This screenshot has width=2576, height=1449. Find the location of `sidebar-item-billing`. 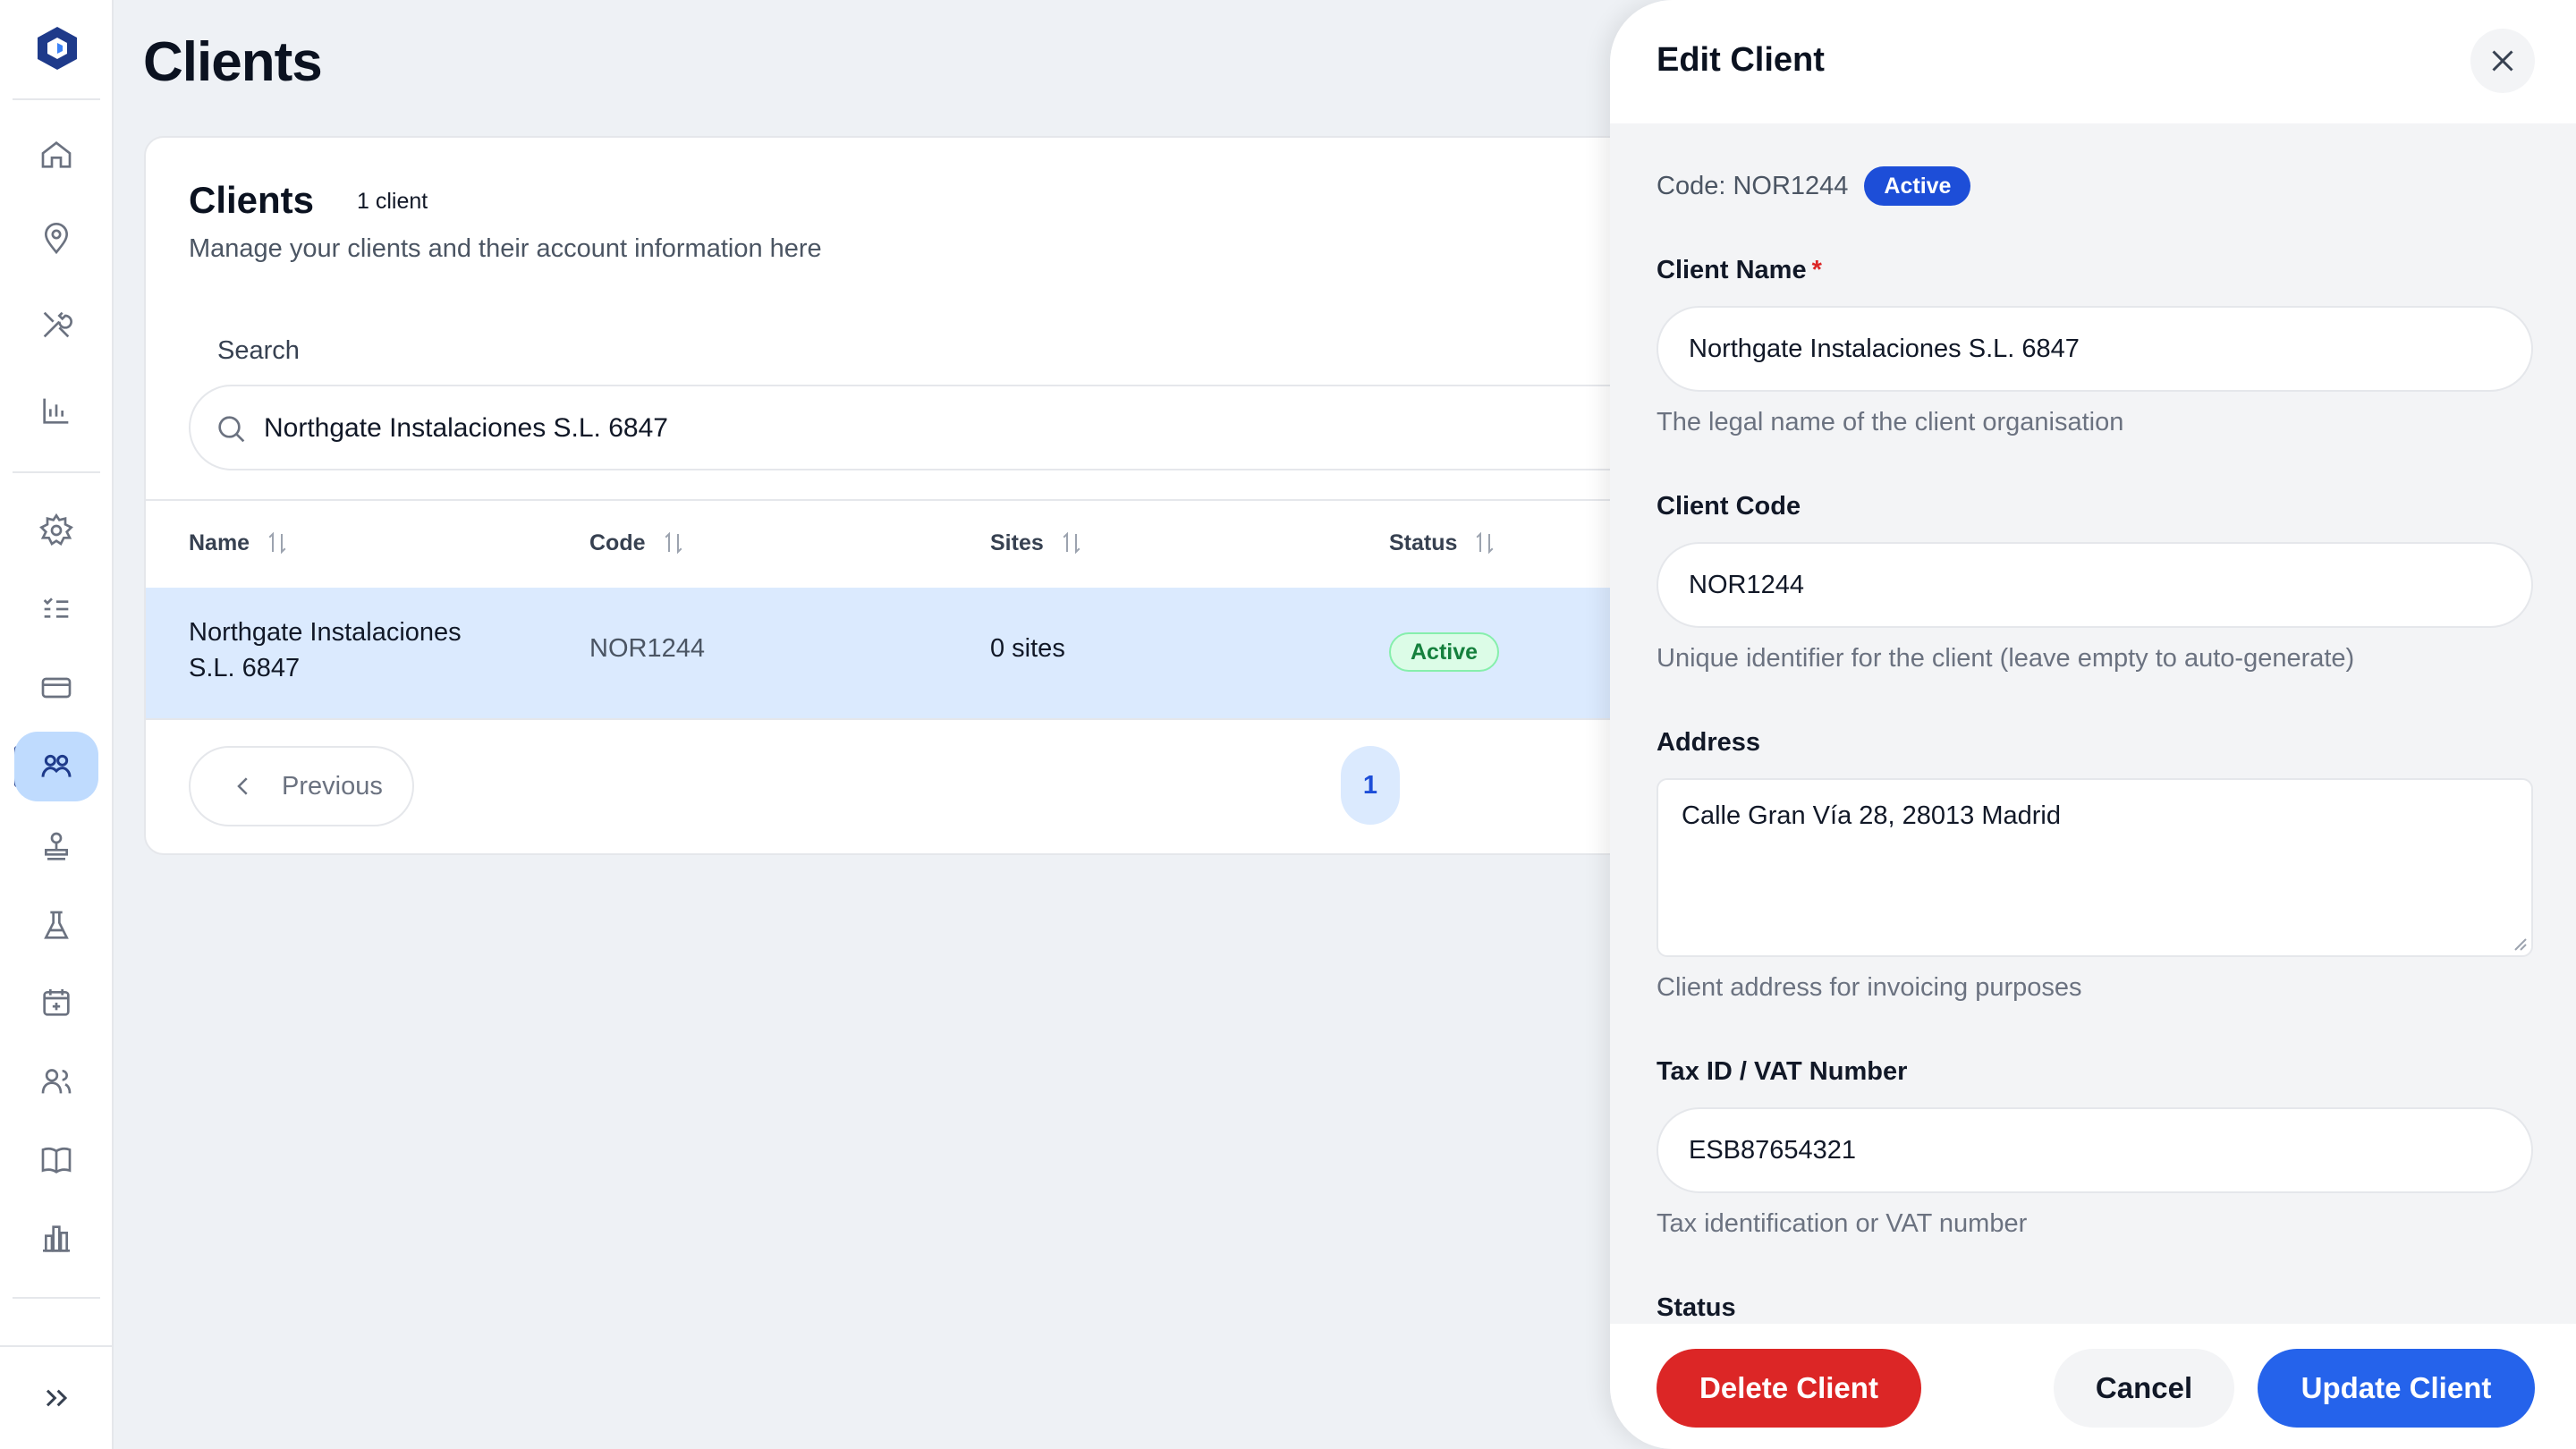

sidebar-item-billing is located at coordinates (56, 688).